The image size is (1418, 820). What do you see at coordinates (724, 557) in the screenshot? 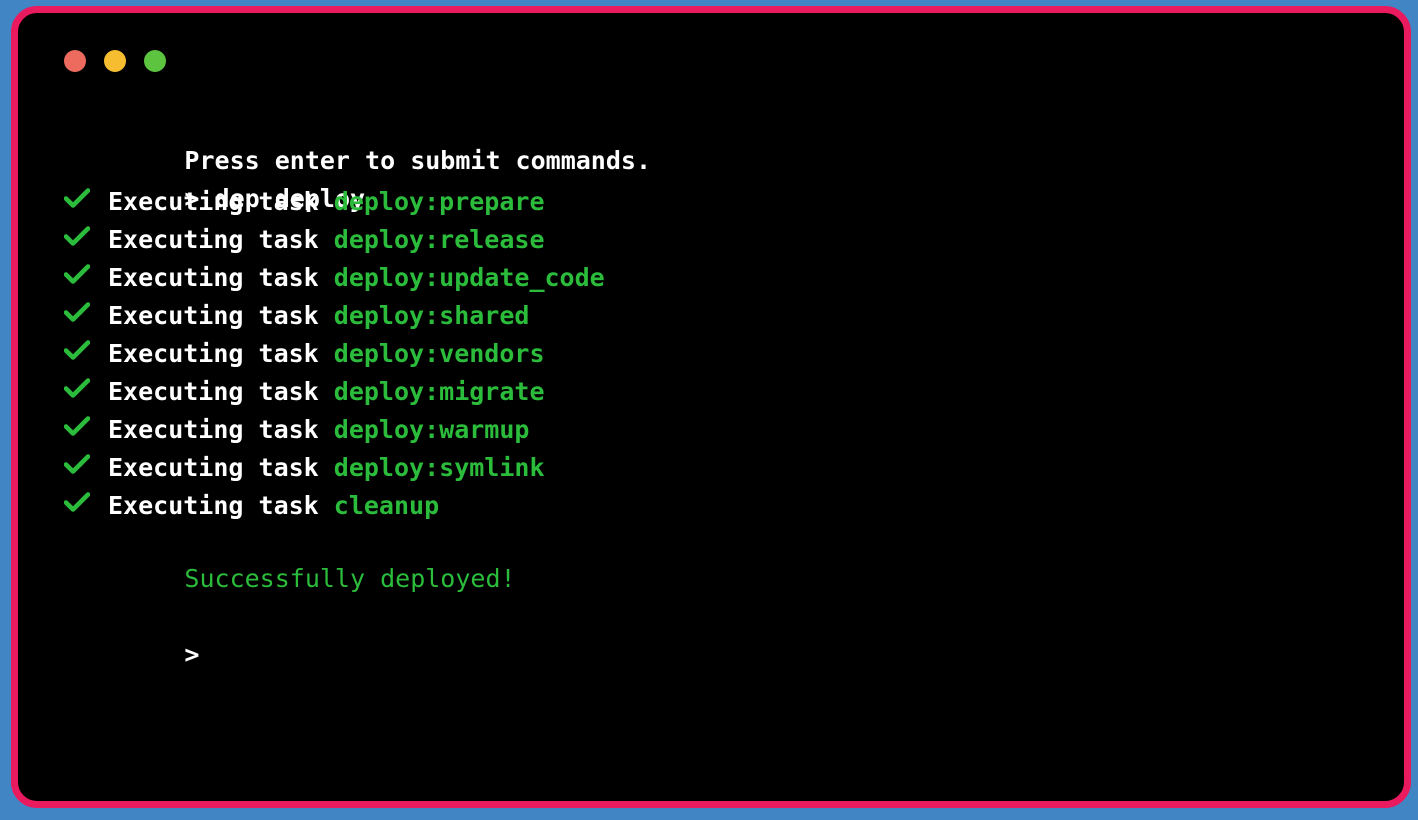
I see `console-success-line: Successfully deployed!` at bounding box center [724, 557].